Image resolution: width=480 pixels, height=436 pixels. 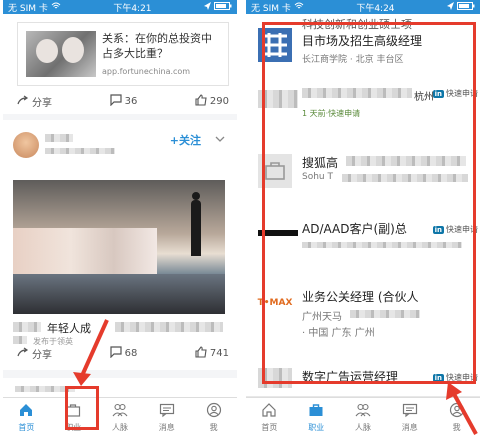 I want to click on like-count: 741, so click(x=219, y=353).